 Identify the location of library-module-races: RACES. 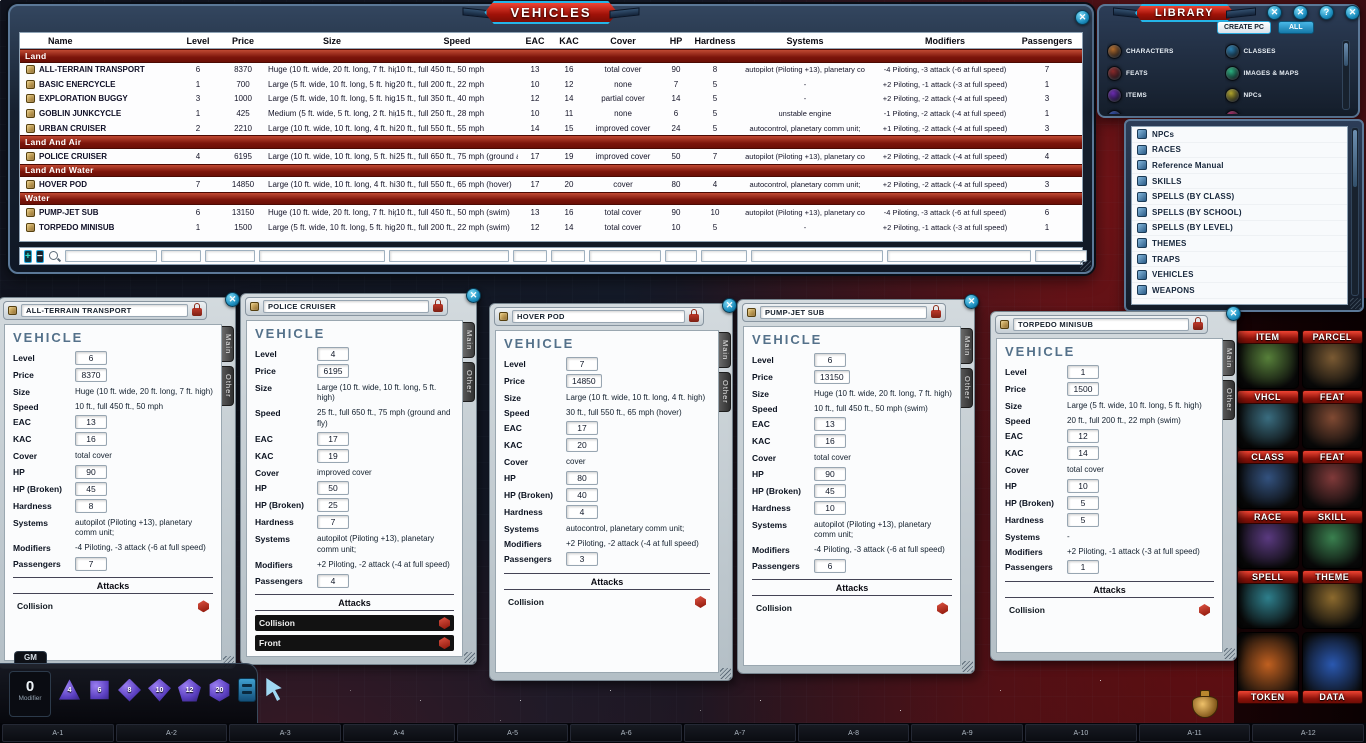
(1281, 110).